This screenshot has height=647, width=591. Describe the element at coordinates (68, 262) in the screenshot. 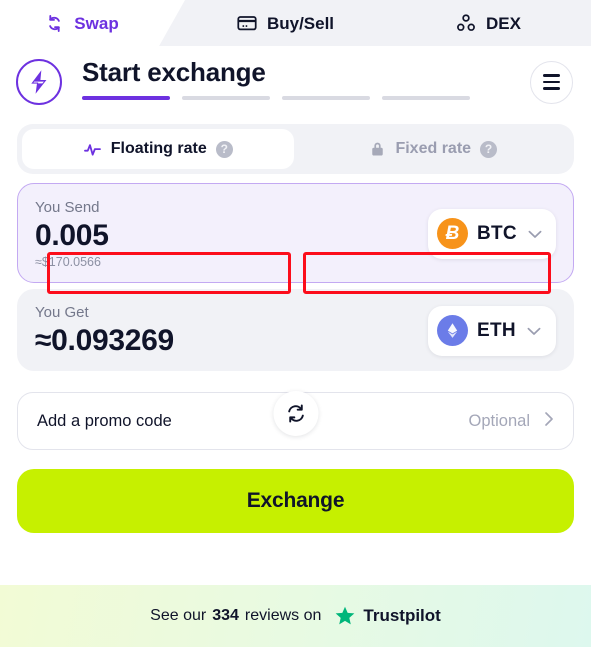

I see `you-send-fiat-value: ≈$170.0566` at that location.